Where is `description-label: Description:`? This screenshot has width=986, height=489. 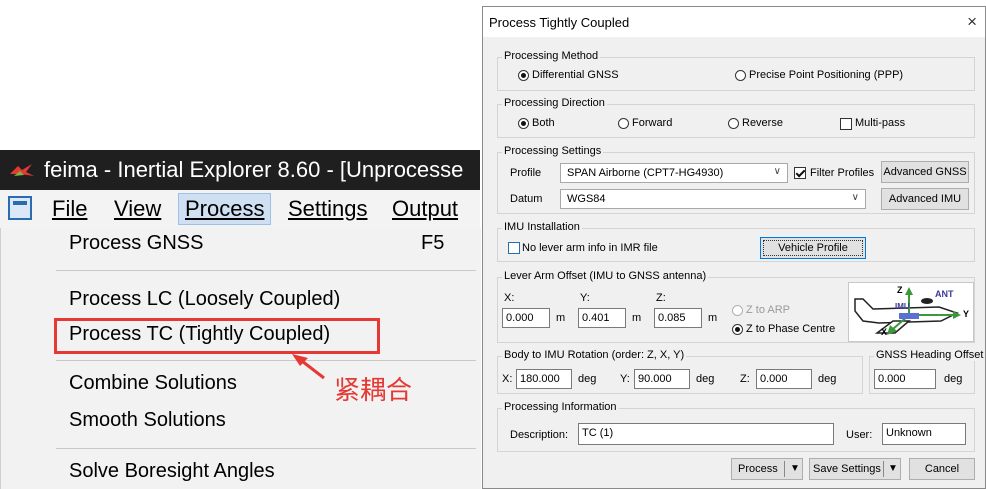 description-label: Description: is located at coordinates (539, 435).